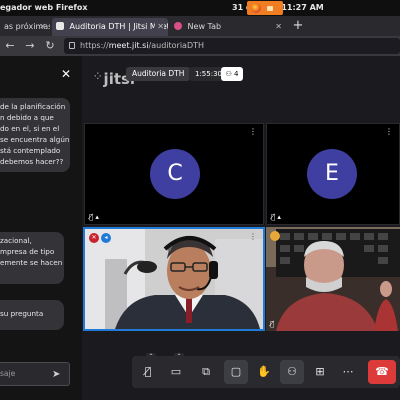 This screenshot has height=400, width=400. What do you see at coordinates (27, 117) in the screenshot?
I see `message-line: n debido a que` at bounding box center [27, 117].